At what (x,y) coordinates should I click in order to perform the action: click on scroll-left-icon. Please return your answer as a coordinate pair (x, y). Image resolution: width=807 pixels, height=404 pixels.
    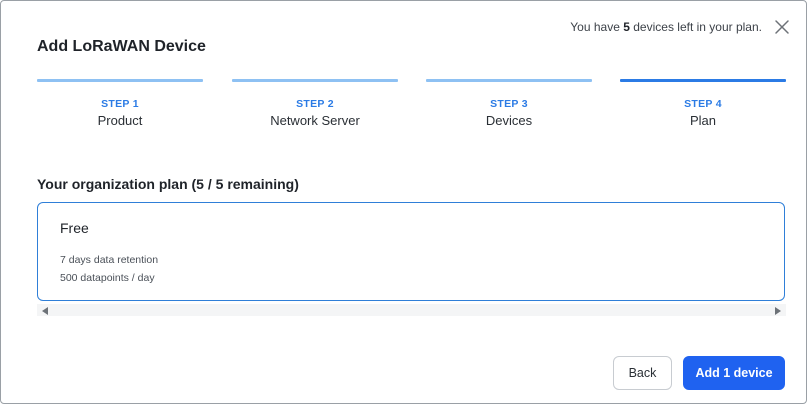
    Looking at the image, I should click on (45, 311).